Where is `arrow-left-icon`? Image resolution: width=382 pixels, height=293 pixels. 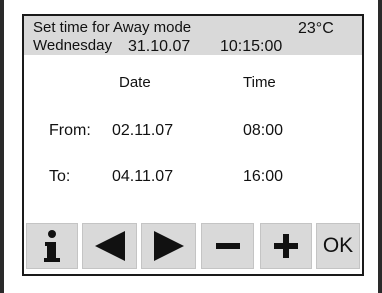
arrow-left-icon is located at coordinates (110, 246).